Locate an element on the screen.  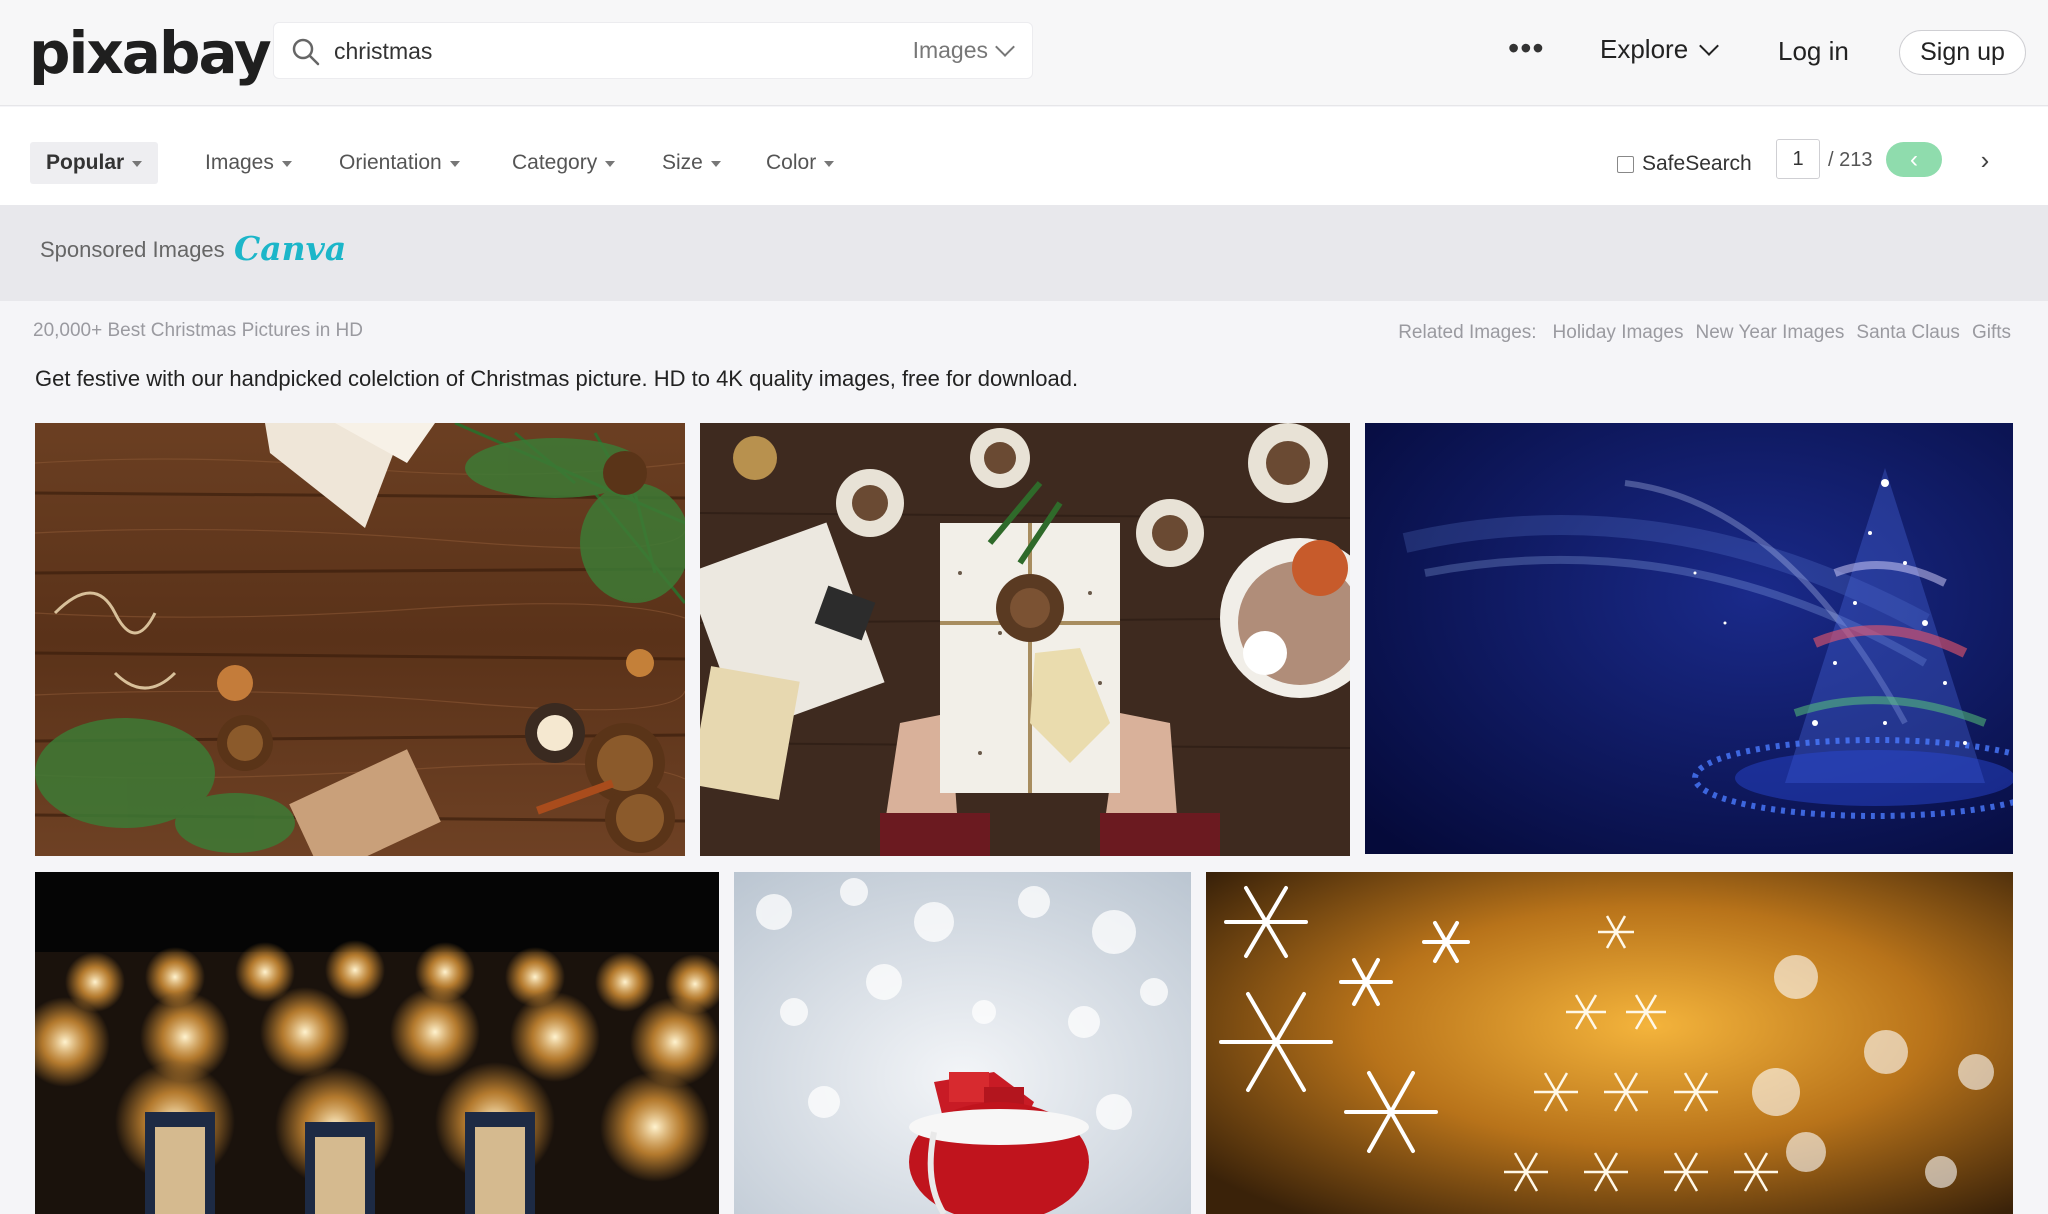
safesearch-toggle: SafeSearch is located at coordinates (1684, 164).